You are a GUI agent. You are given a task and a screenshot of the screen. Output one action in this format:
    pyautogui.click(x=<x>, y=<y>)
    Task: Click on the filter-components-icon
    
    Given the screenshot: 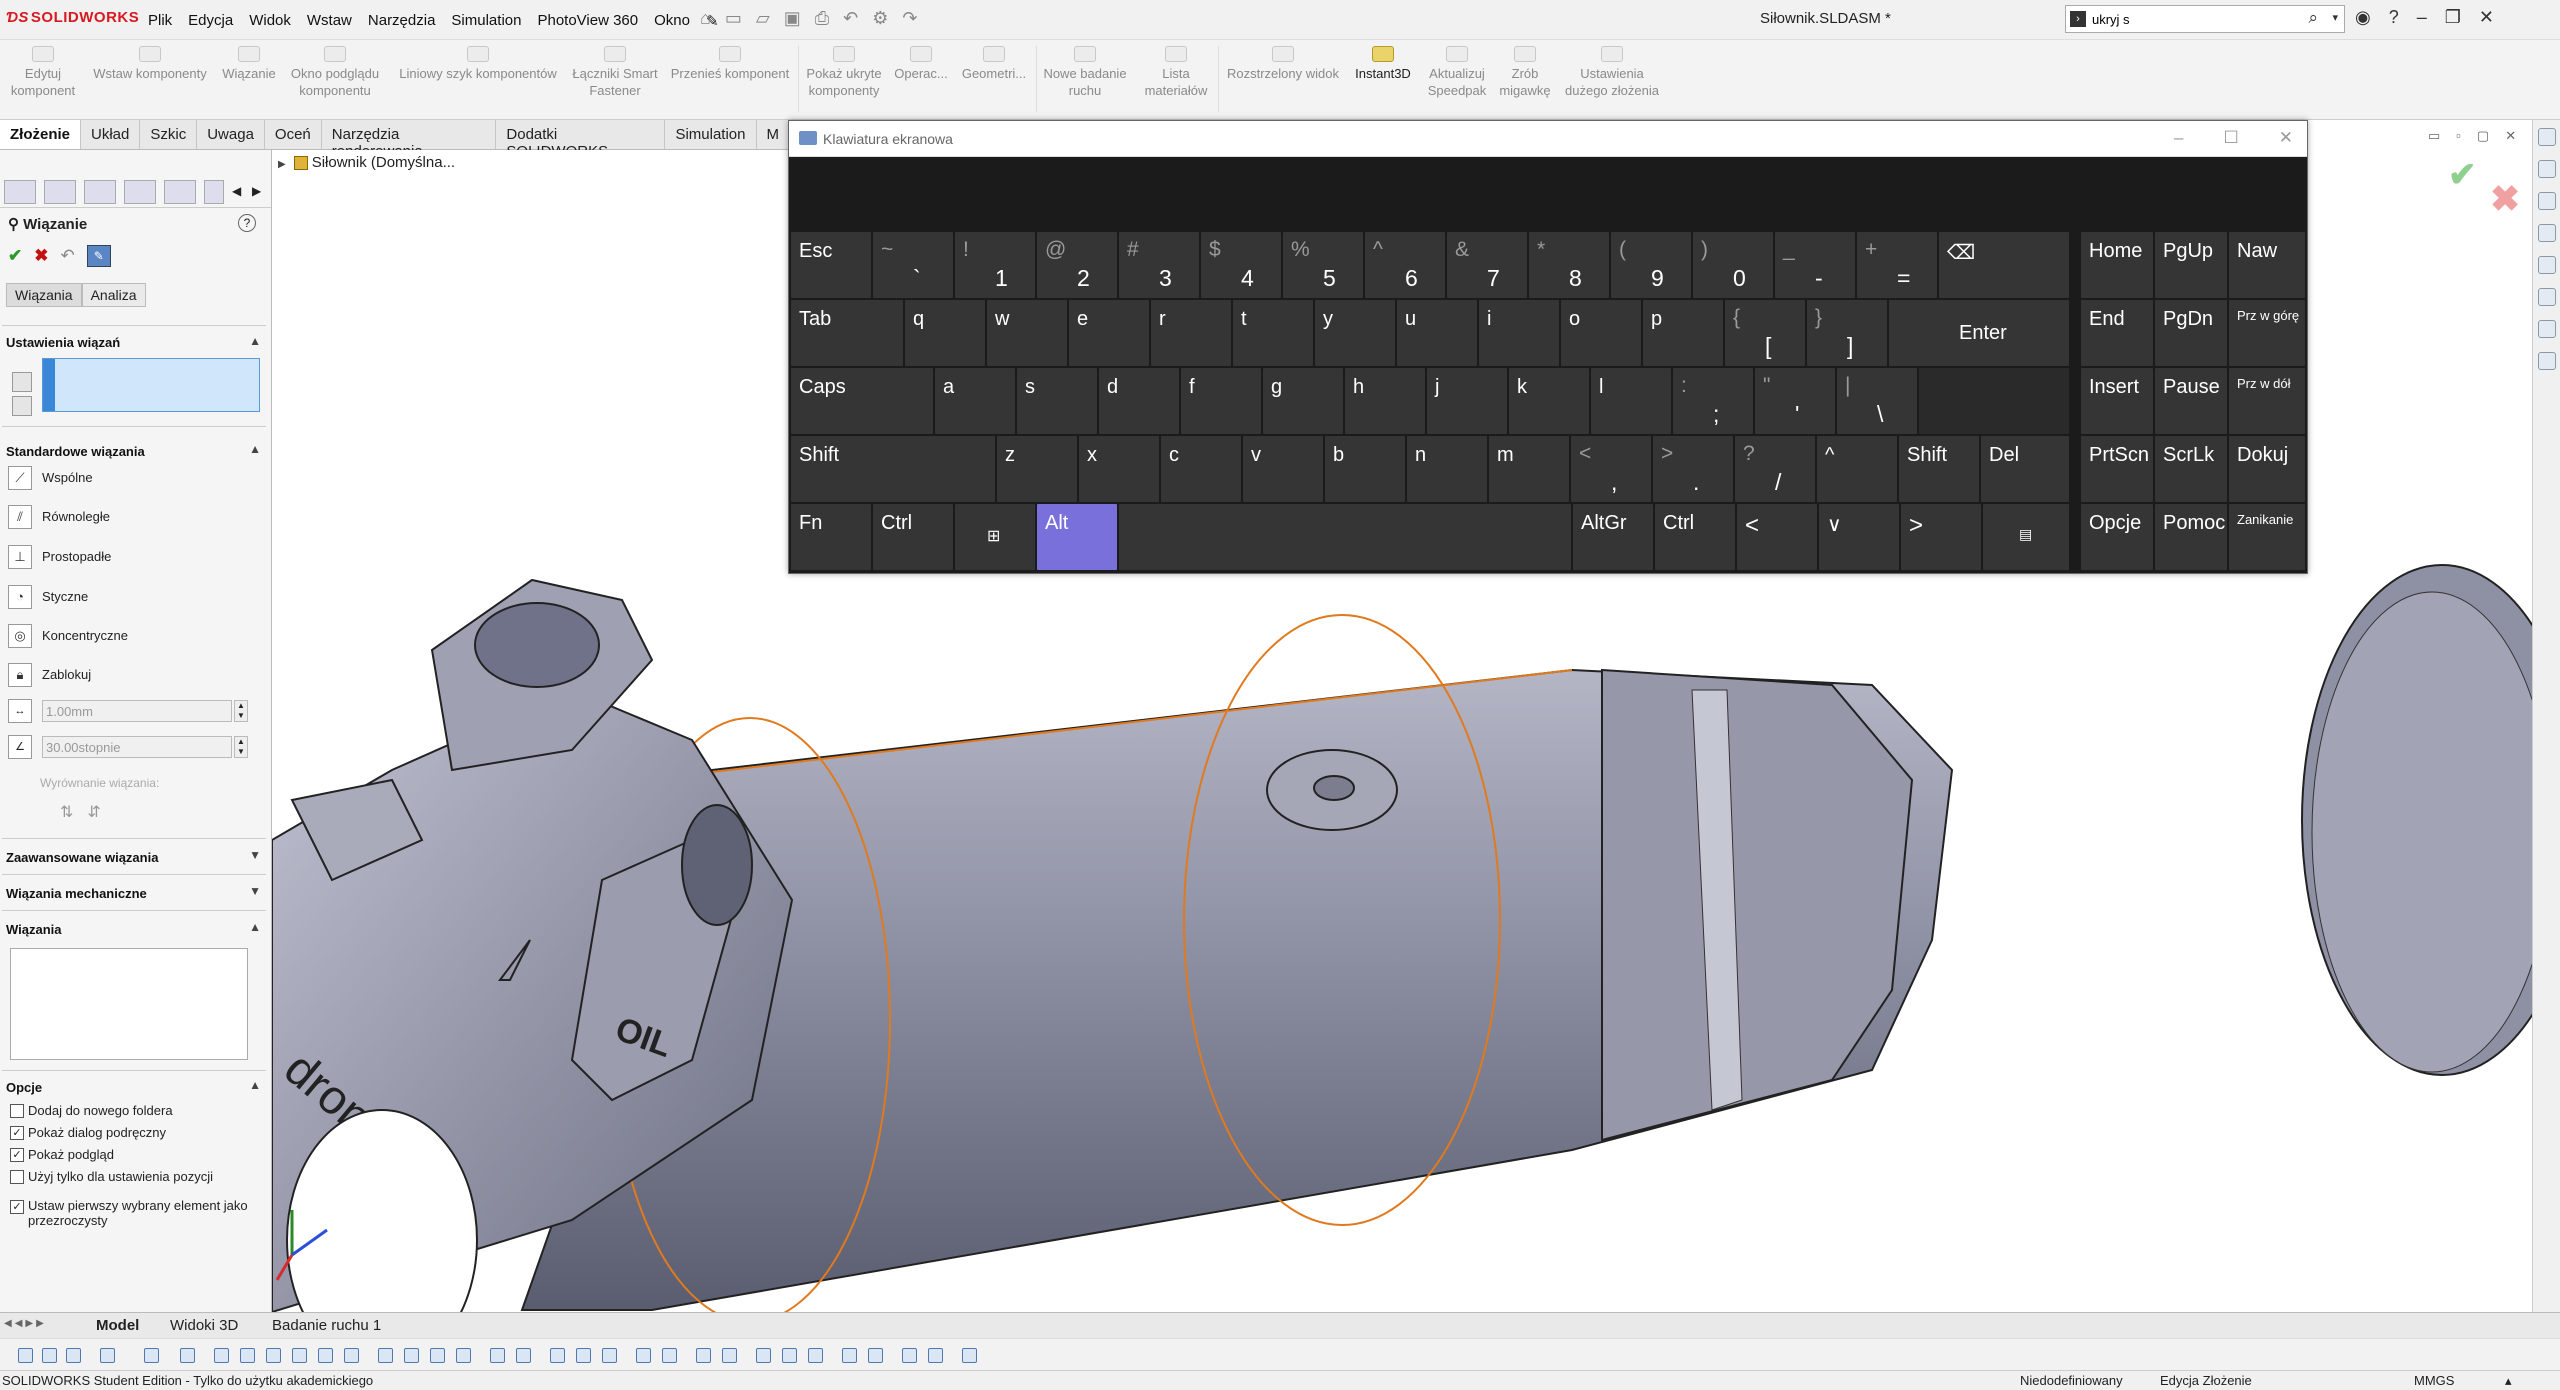 What is the action you would take?
    pyautogui.click(x=299, y=1355)
    